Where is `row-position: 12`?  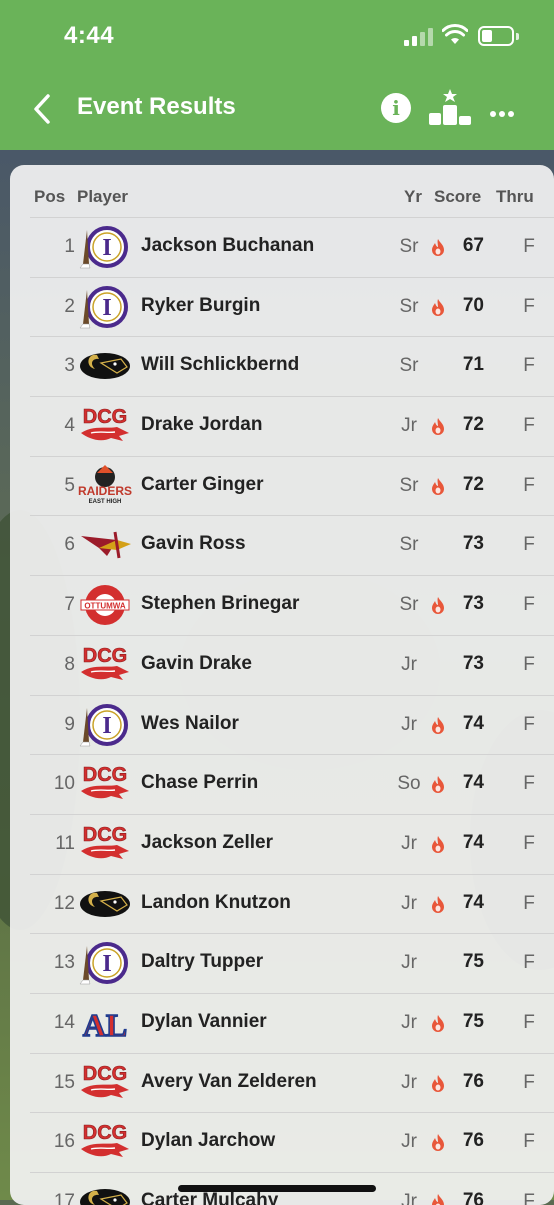 row-position: 12 is located at coordinates (52, 904).